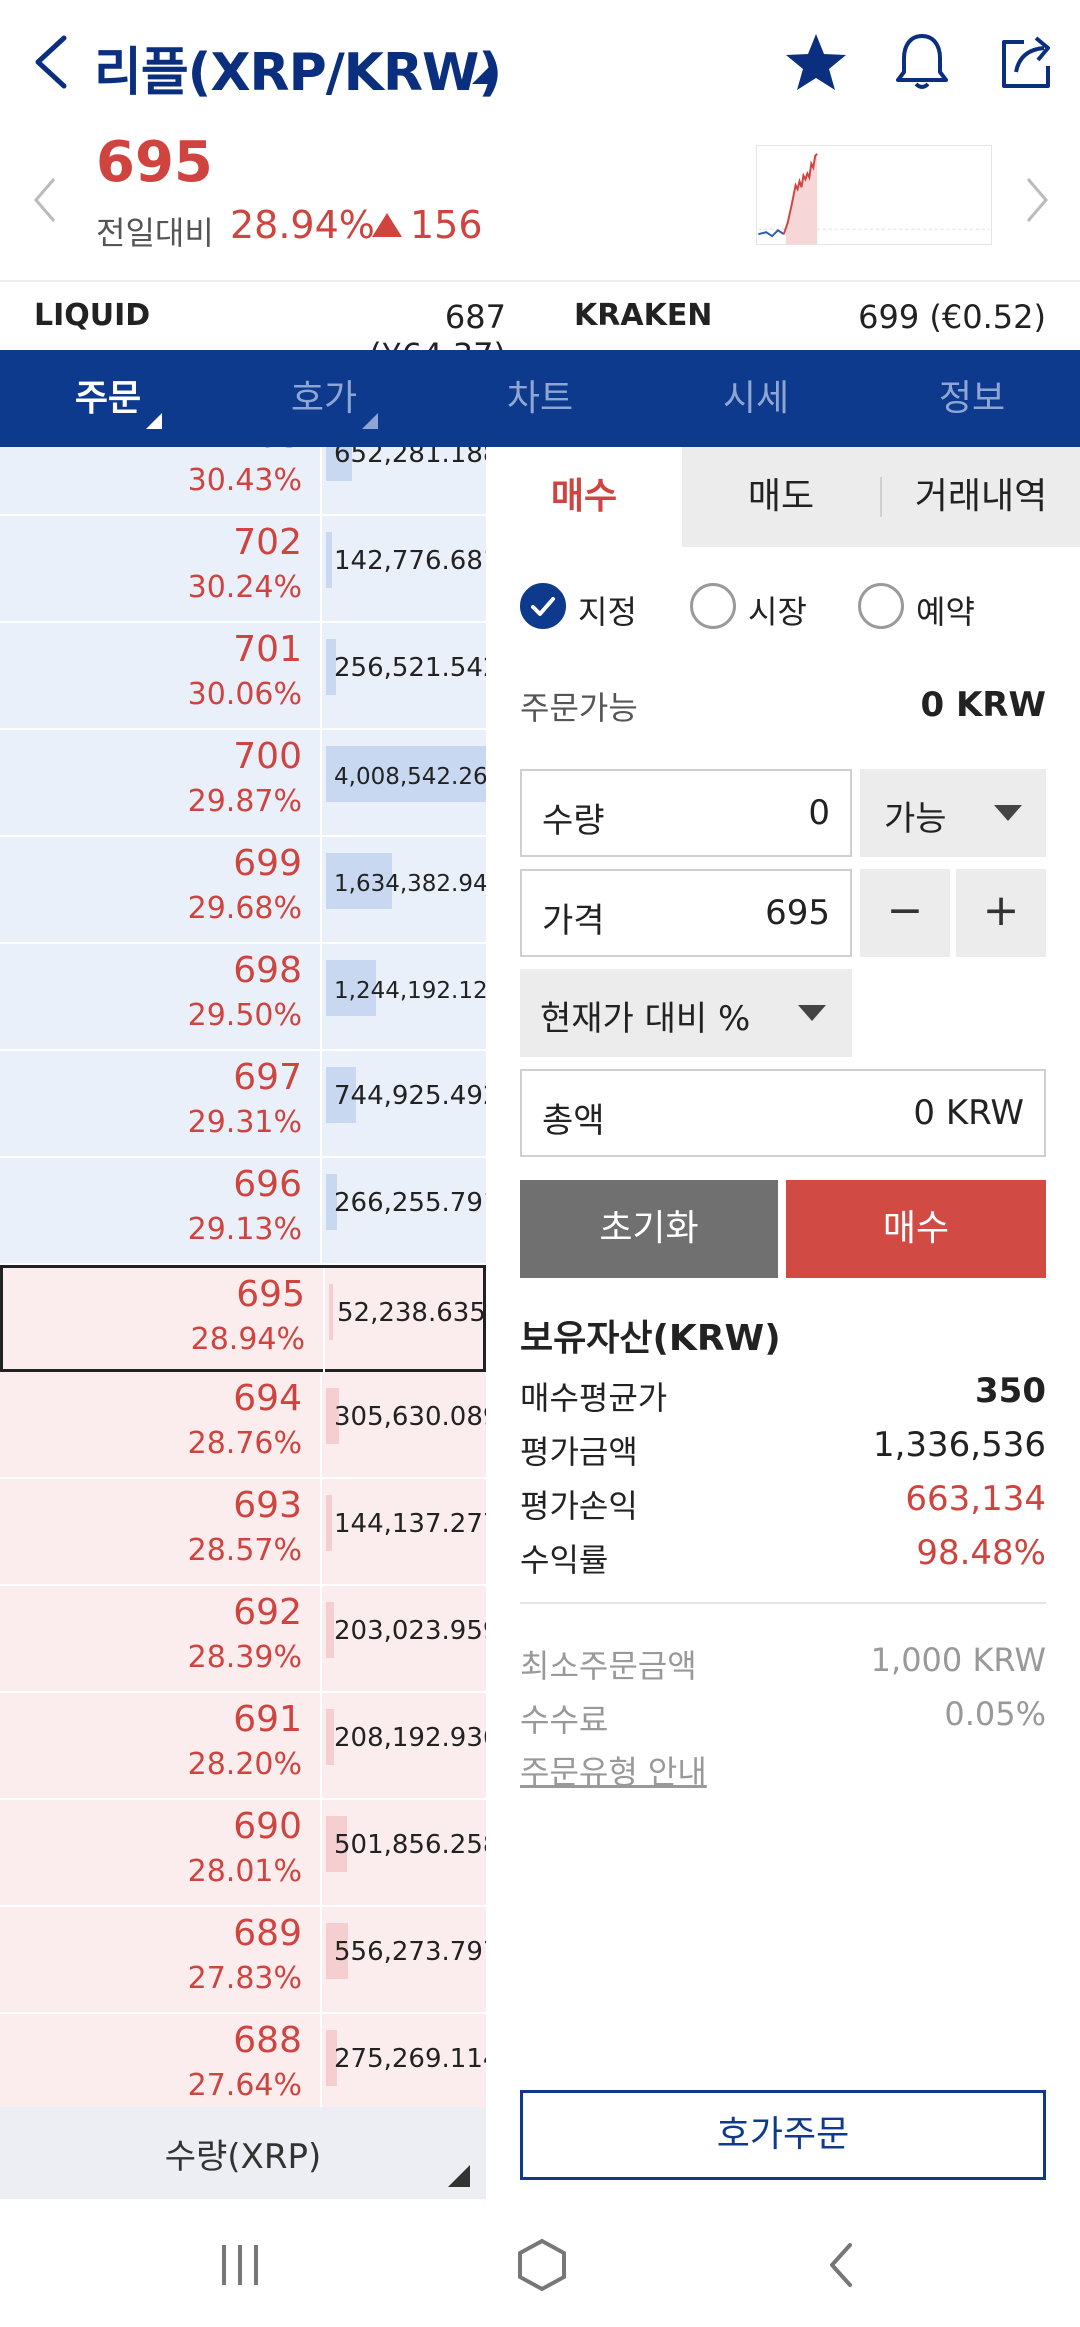 The height and width of the screenshot is (2327, 1080). I want to click on orderbook-price: 693, so click(267, 1505).